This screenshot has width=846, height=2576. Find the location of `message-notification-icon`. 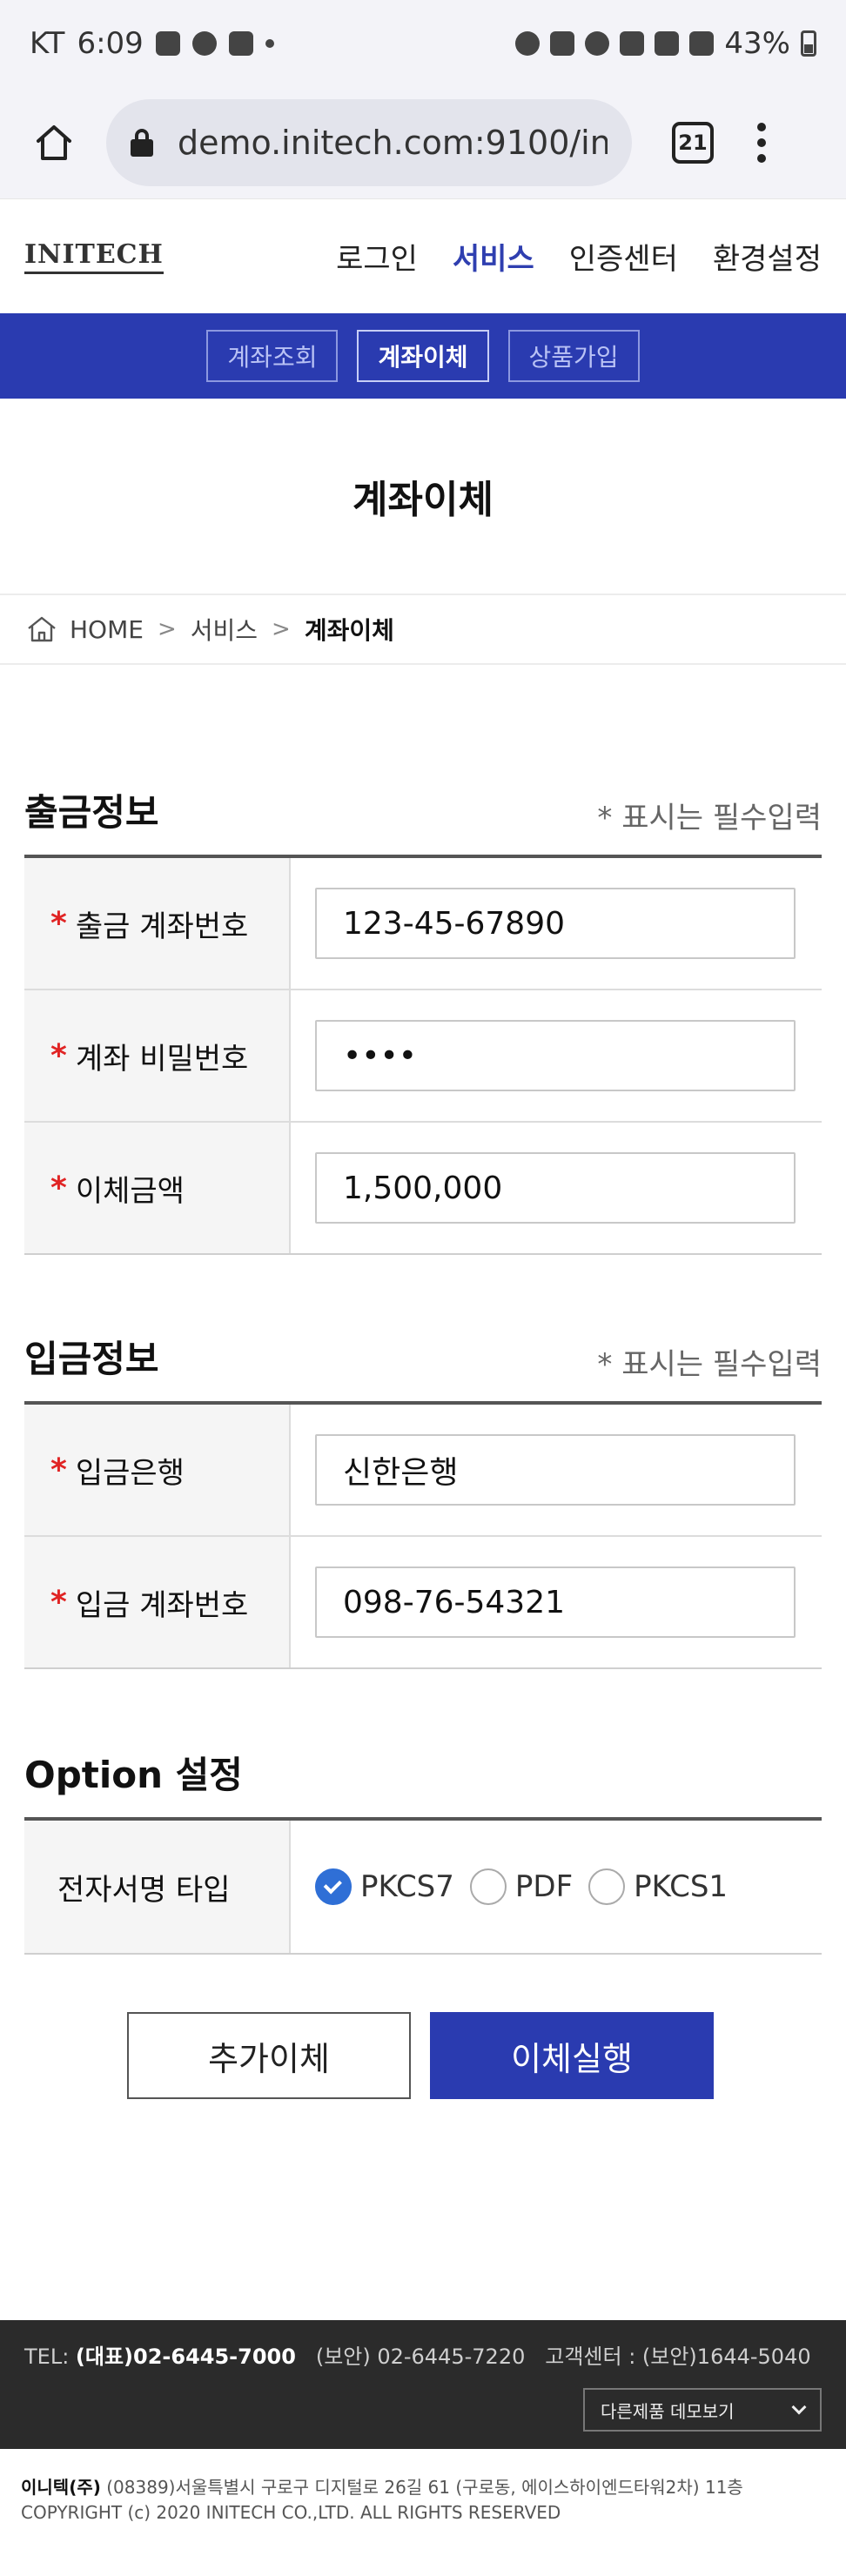

message-notification-icon is located at coordinates (240, 43).